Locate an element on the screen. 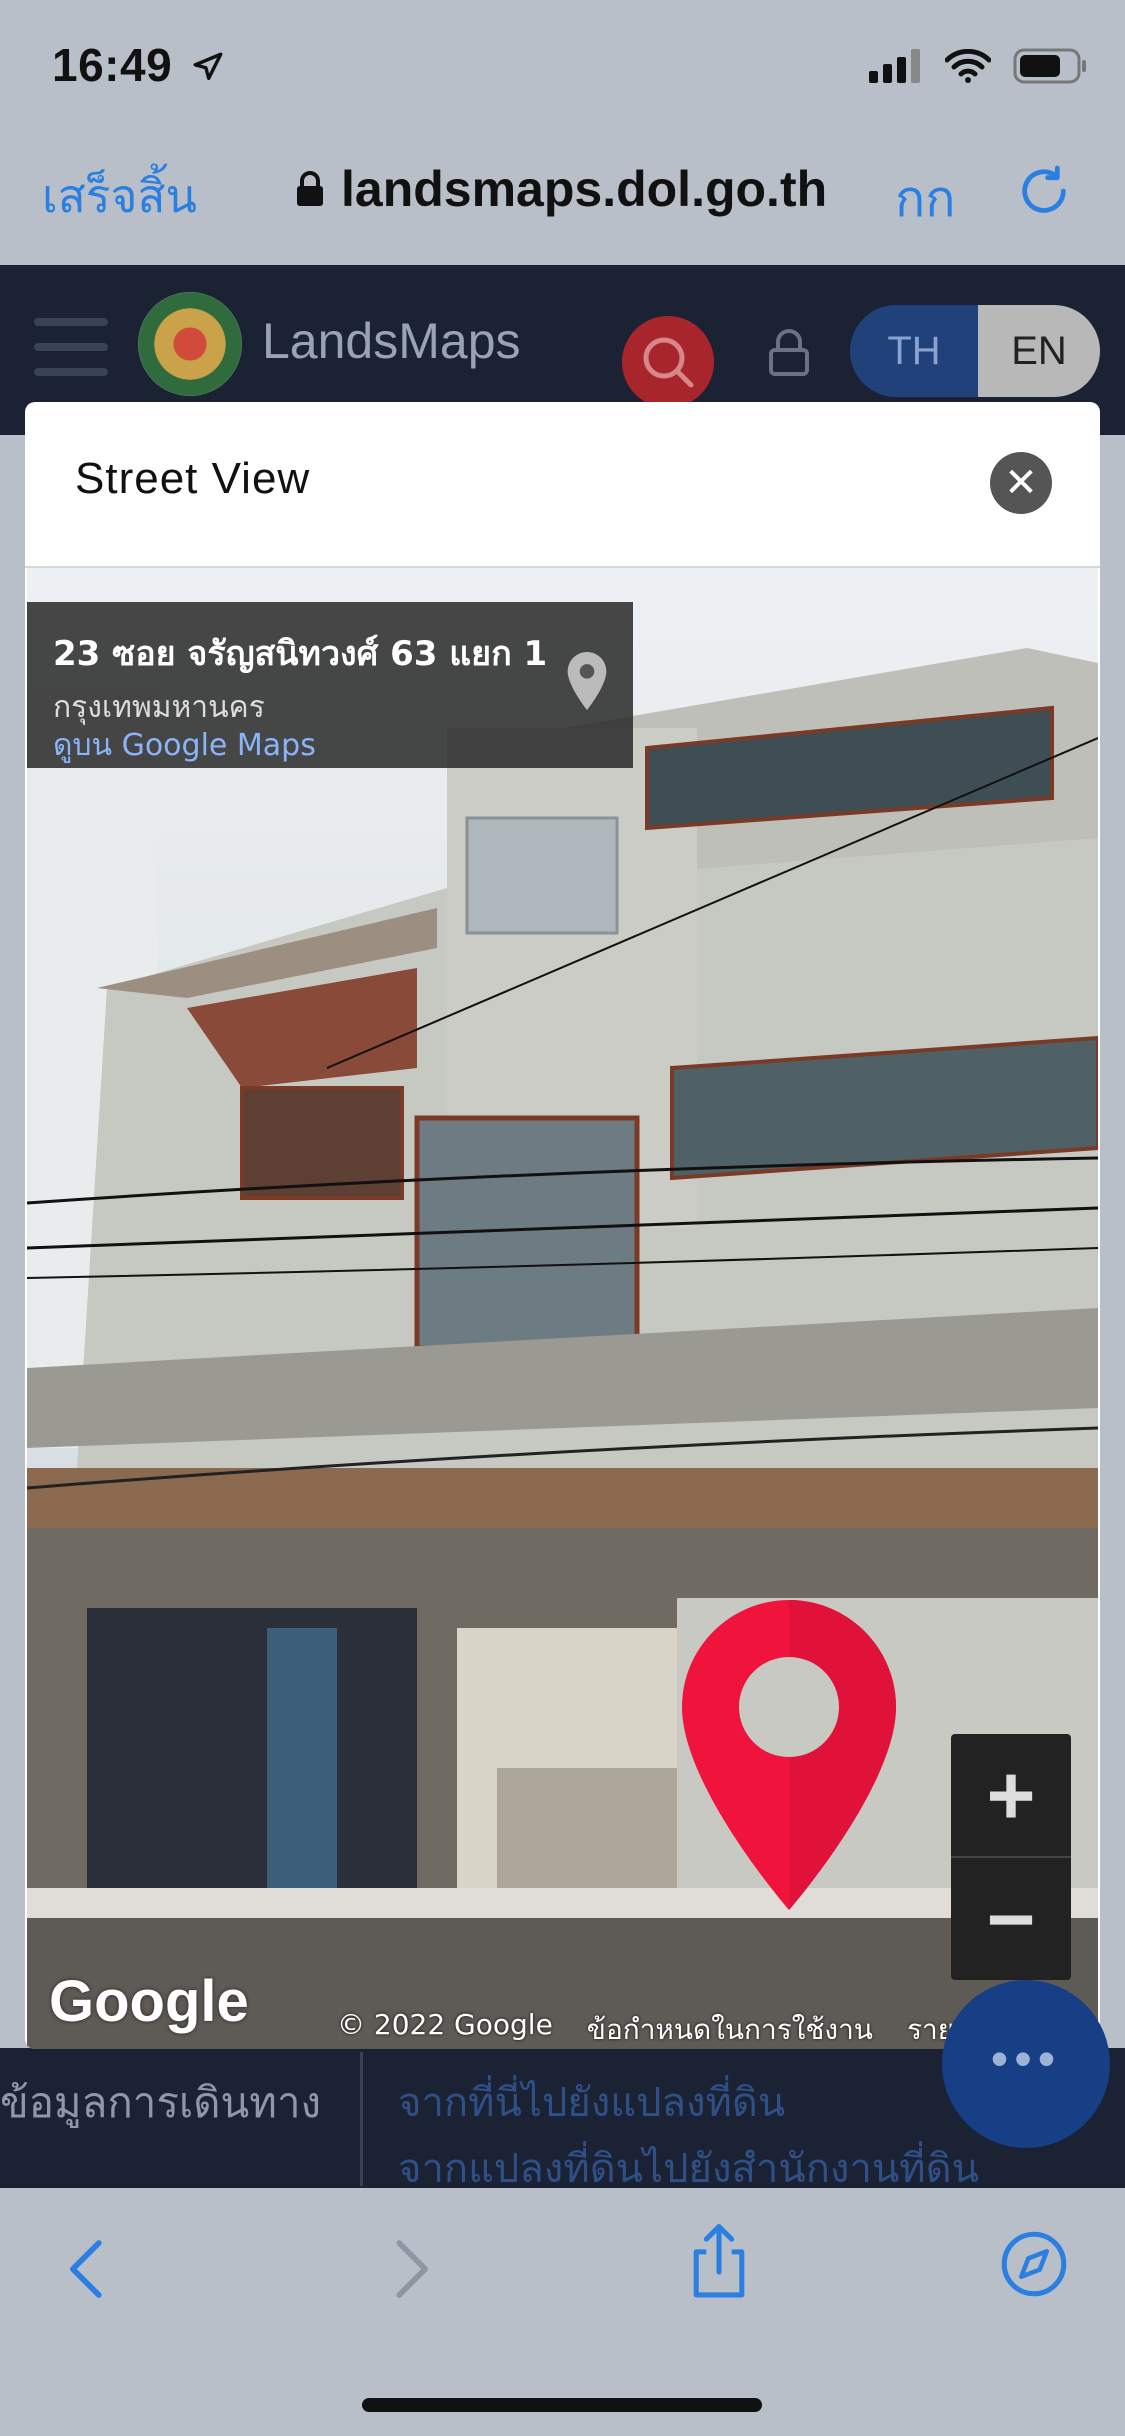 The image size is (1125, 2436). status-indicators is located at coordinates (978, 66).